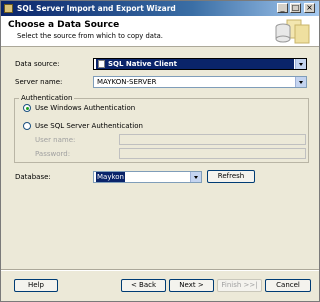 This screenshot has height=302, width=320. I want to click on help-button: Help, so click(36, 285).